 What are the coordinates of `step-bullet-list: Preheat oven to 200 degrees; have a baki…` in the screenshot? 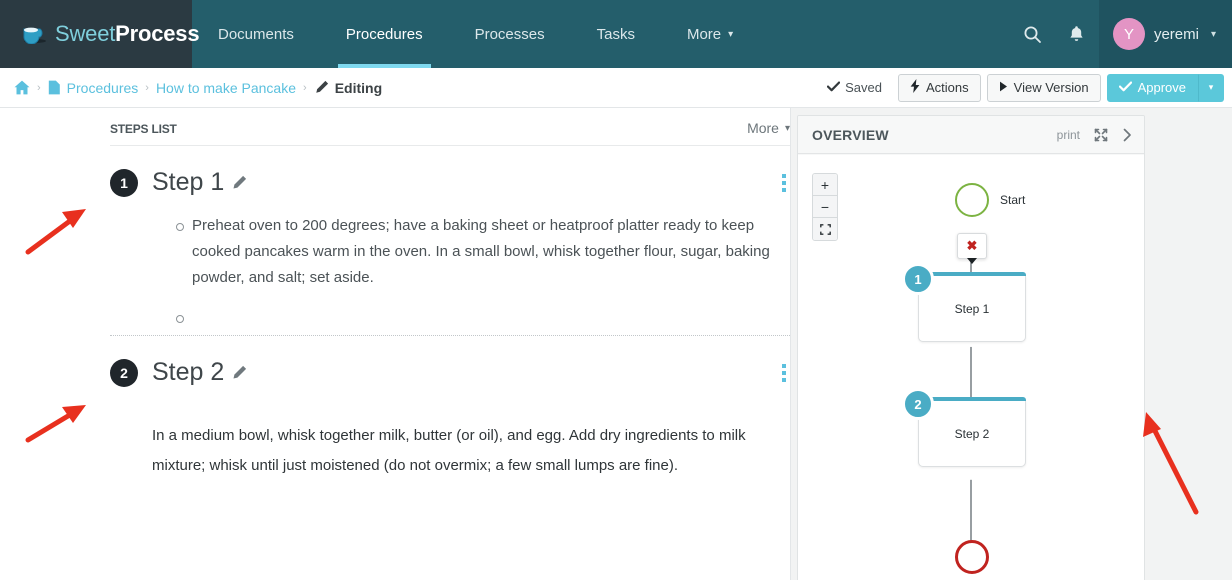 It's located at (450, 268).